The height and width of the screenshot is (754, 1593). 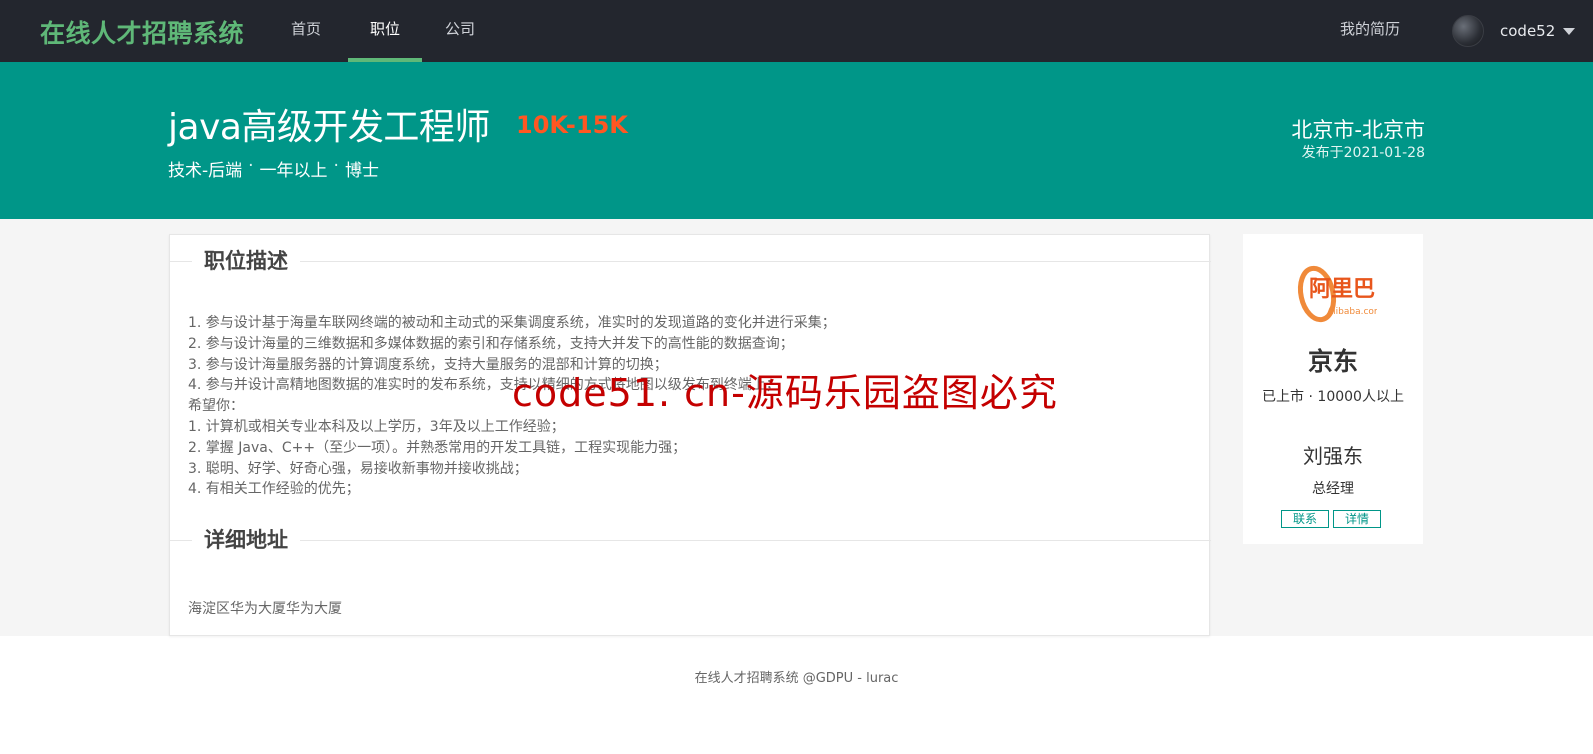 I want to click on description-line: 4. 有相关工作经验的优先；, so click(x=274, y=489).